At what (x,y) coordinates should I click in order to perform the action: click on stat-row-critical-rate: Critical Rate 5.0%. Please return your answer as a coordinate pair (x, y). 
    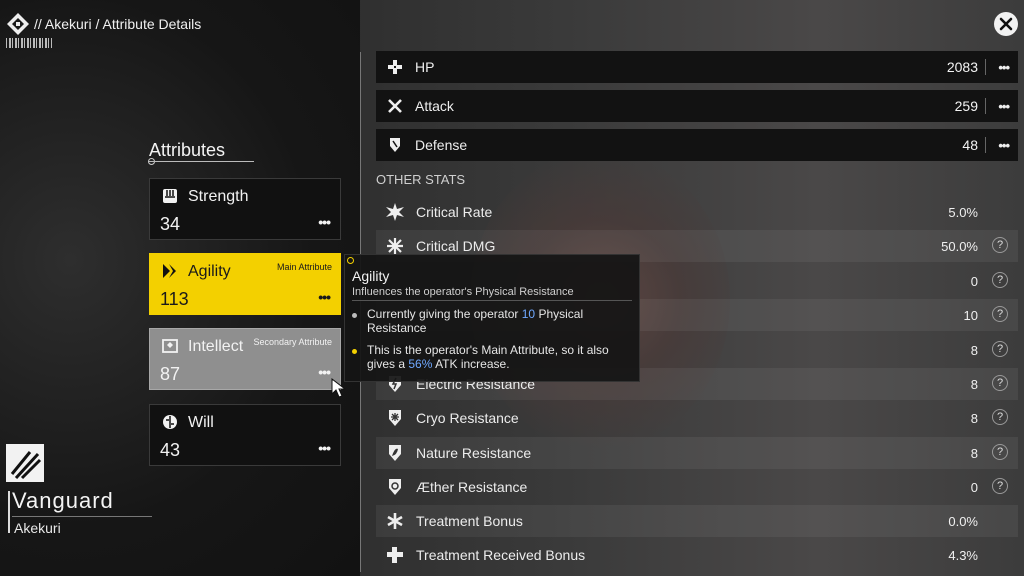
    Looking at the image, I should click on (697, 212).